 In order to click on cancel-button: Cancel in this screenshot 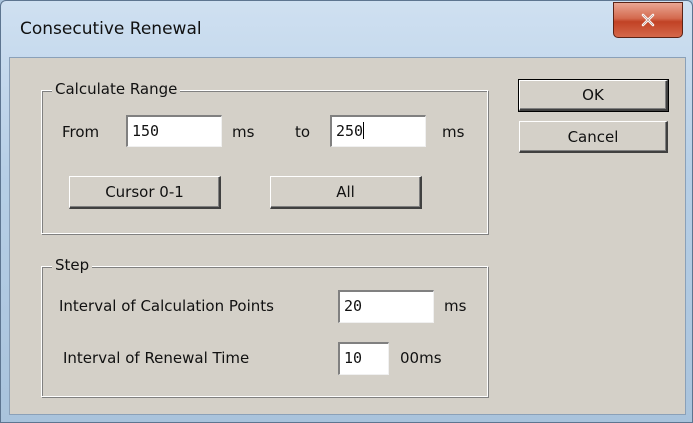, I will do `click(593, 137)`.